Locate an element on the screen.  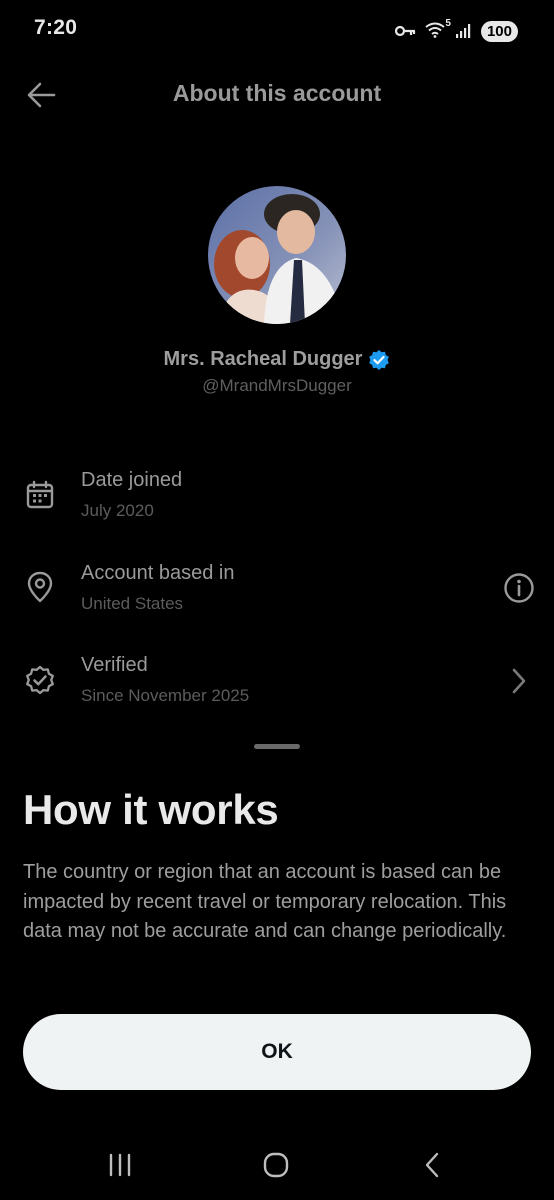
avatar is located at coordinates (277, 255).